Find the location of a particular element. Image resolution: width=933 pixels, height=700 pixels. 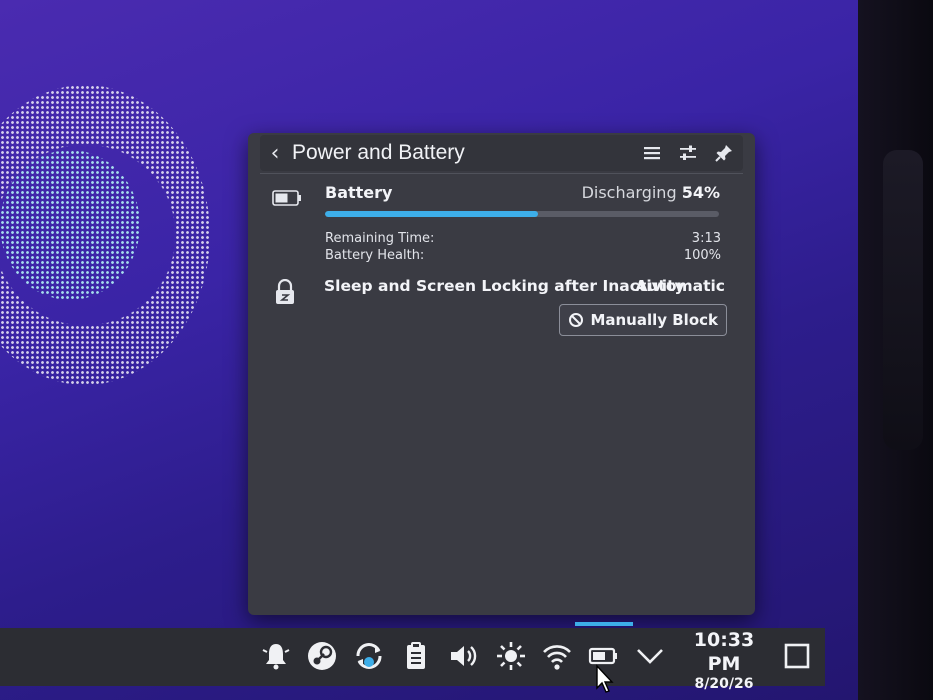

digital-clock: 10:33 PM 8/20/26 is located at coordinates (724, 660).